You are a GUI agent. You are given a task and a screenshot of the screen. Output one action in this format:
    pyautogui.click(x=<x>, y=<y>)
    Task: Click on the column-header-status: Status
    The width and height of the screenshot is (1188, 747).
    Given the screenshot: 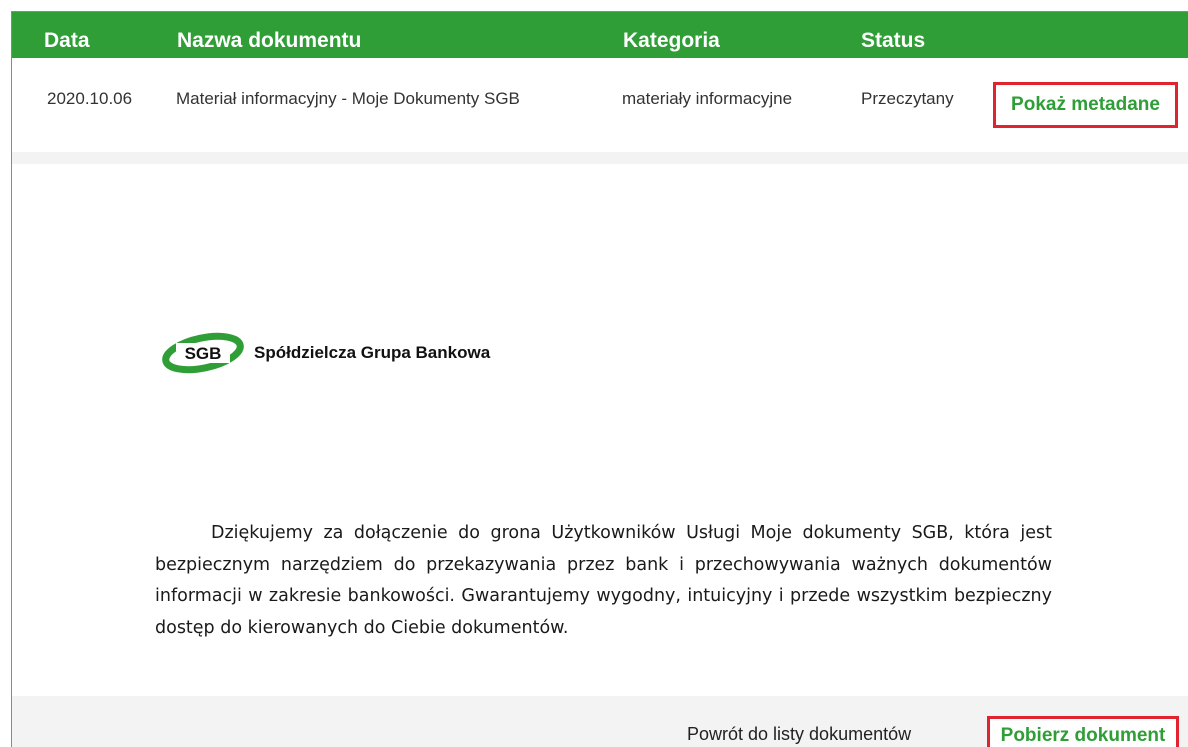 What is the action you would take?
    pyautogui.click(x=893, y=40)
    